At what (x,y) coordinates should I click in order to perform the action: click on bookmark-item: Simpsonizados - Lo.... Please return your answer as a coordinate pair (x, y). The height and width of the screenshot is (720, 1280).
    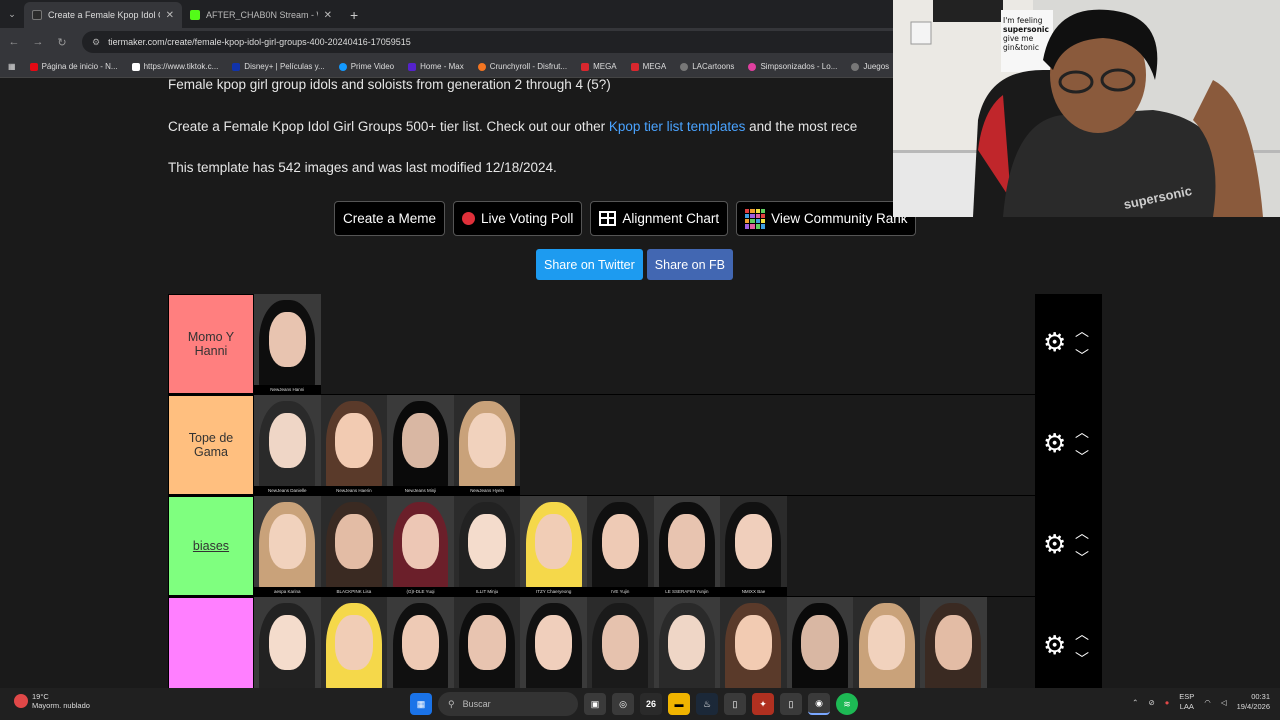
    Looking at the image, I should click on (792, 66).